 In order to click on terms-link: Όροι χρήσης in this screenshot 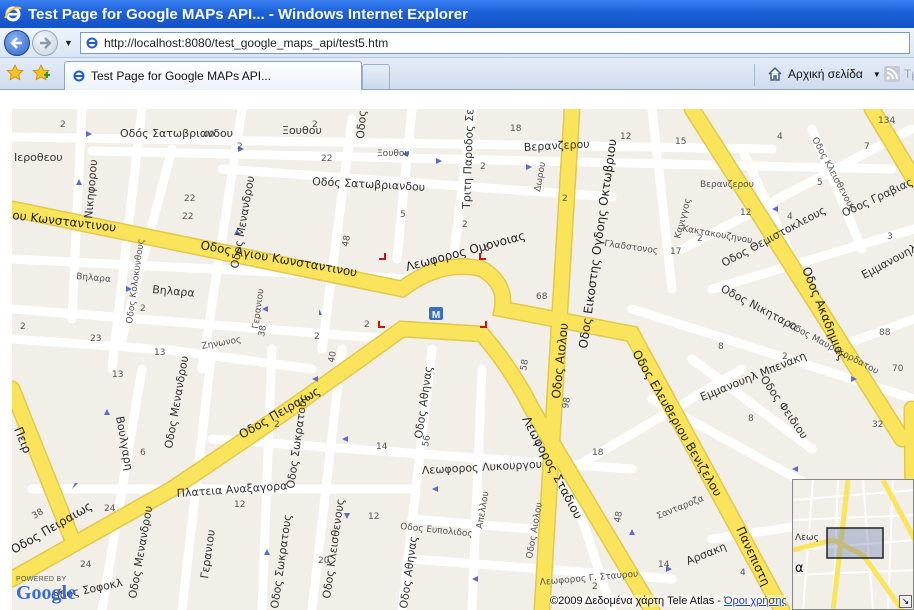, I will do `click(755, 601)`.